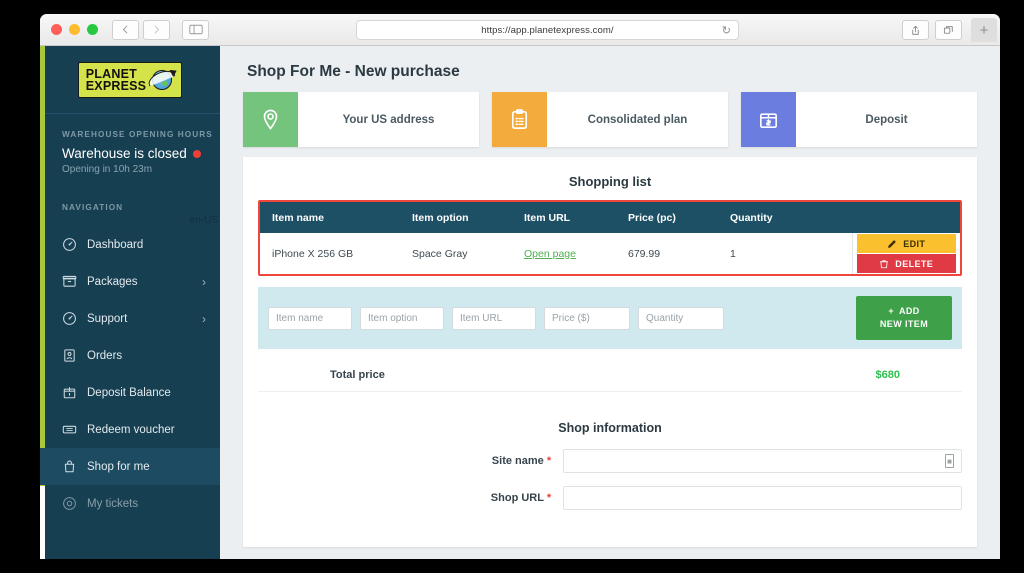 This screenshot has height=573, width=1024. Describe the element at coordinates (549, 461) in the screenshot. I see `required-asterisk: *` at that location.